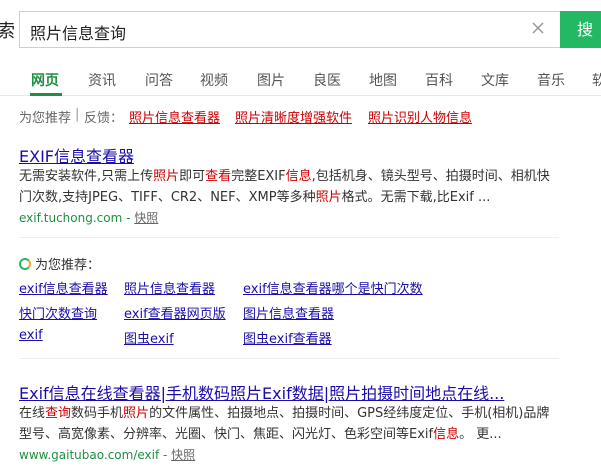 Image resolution: width=601 pixels, height=473 pixels. I want to click on tab-baike: 百科, so click(439, 80).